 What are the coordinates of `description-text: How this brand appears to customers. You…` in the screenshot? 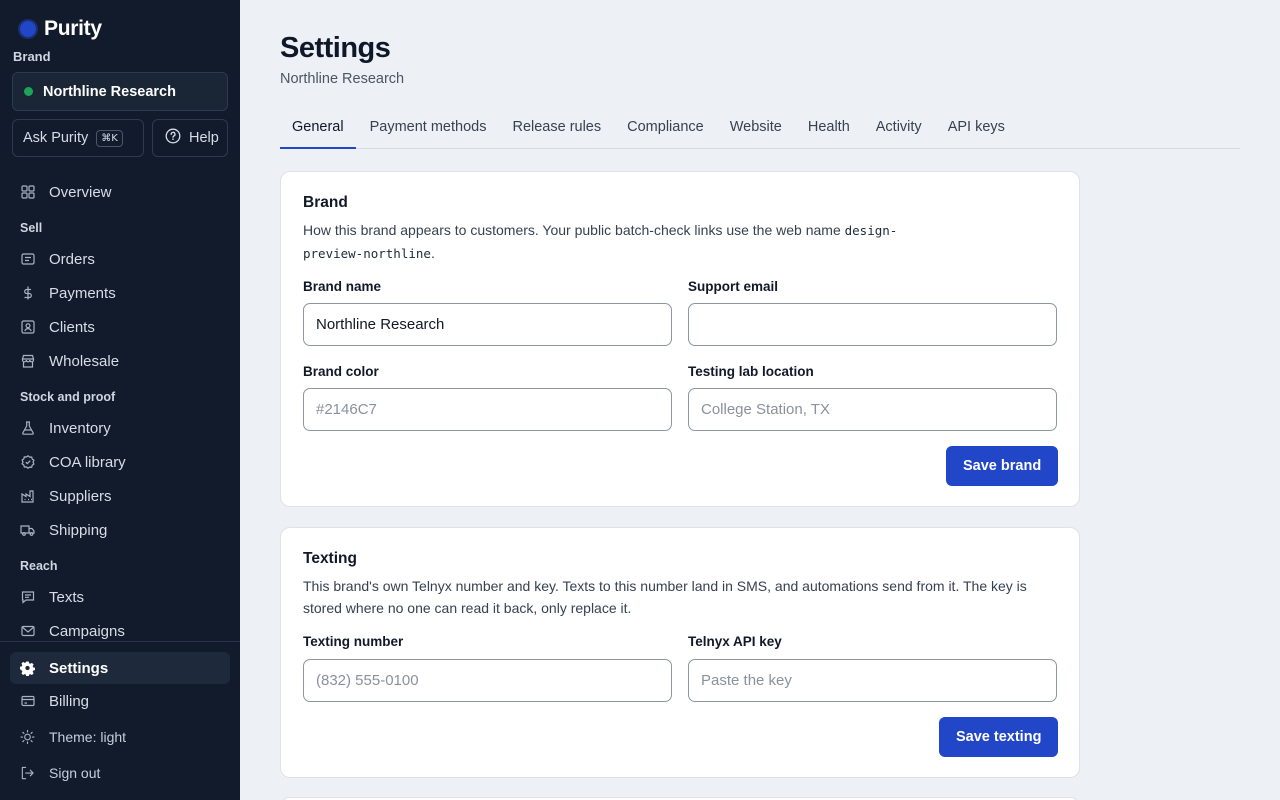 It's located at (574, 230).